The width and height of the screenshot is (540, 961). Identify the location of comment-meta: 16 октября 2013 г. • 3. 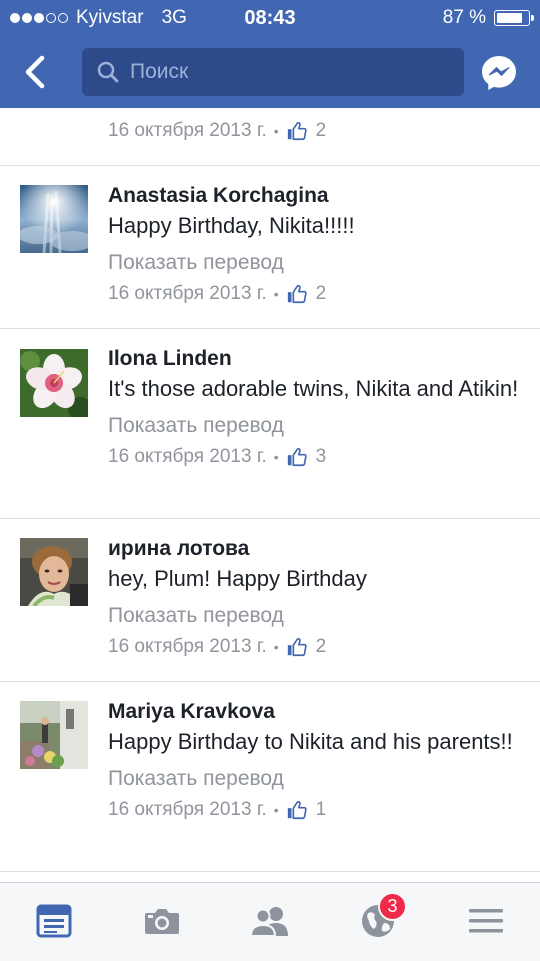
(314, 457).